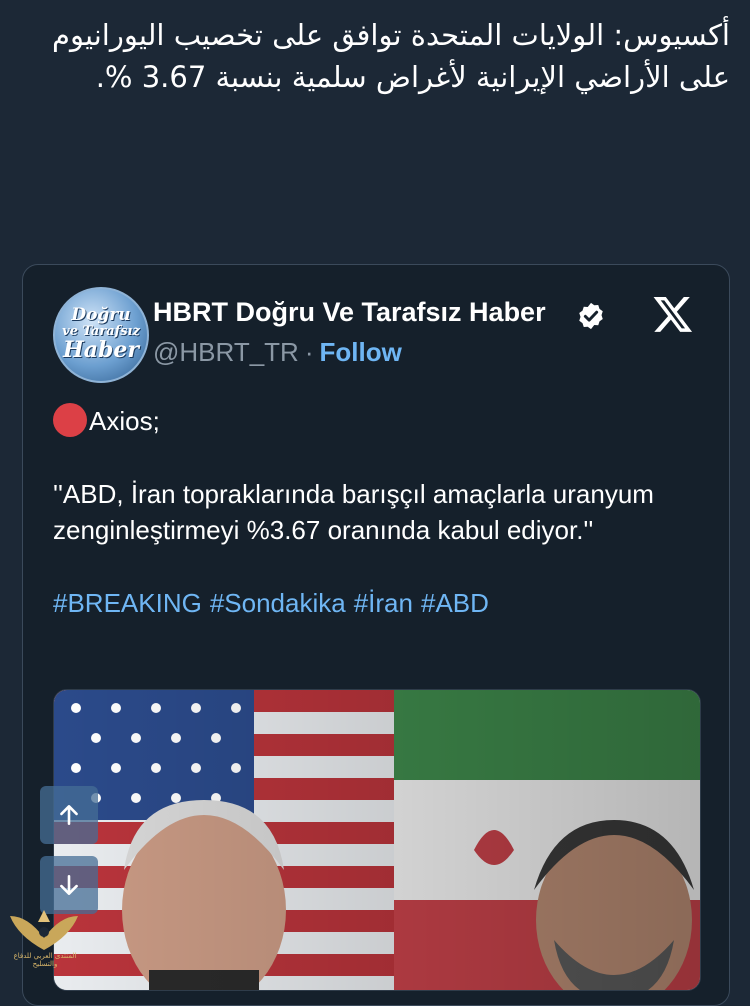  What do you see at coordinates (349, 312) in the screenshot?
I see `author-name: HBRT Doğru Ve Tarafsız Haber` at bounding box center [349, 312].